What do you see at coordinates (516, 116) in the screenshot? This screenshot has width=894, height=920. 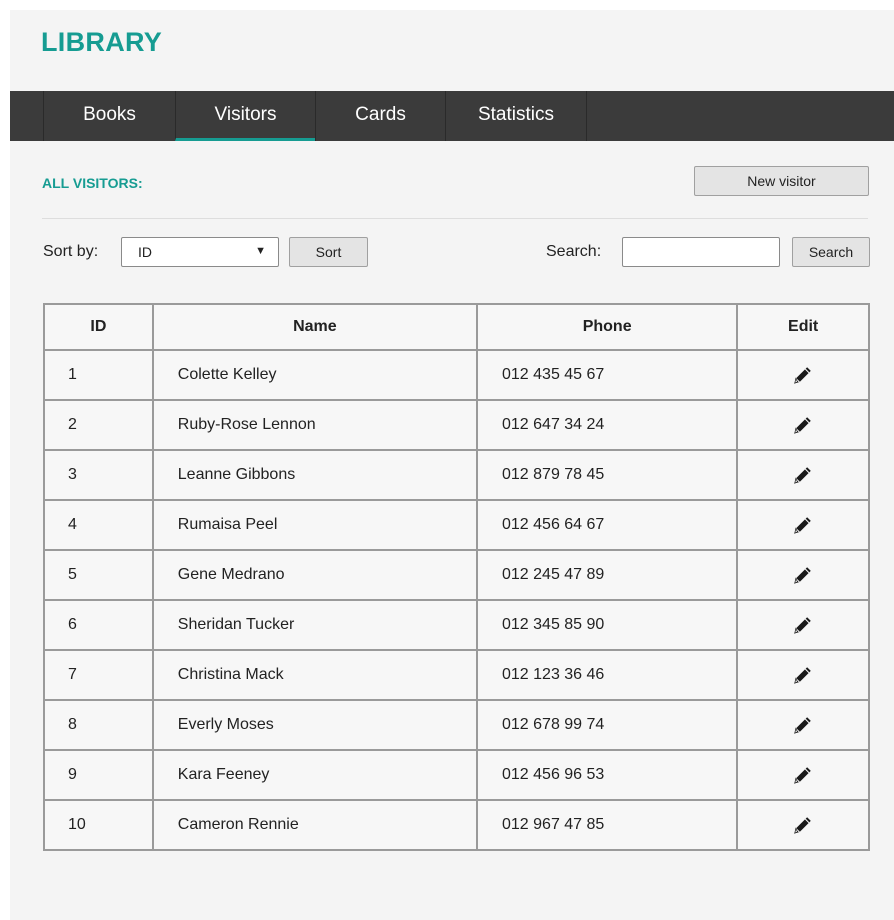 I see `tab-statistics: Statistics` at bounding box center [516, 116].